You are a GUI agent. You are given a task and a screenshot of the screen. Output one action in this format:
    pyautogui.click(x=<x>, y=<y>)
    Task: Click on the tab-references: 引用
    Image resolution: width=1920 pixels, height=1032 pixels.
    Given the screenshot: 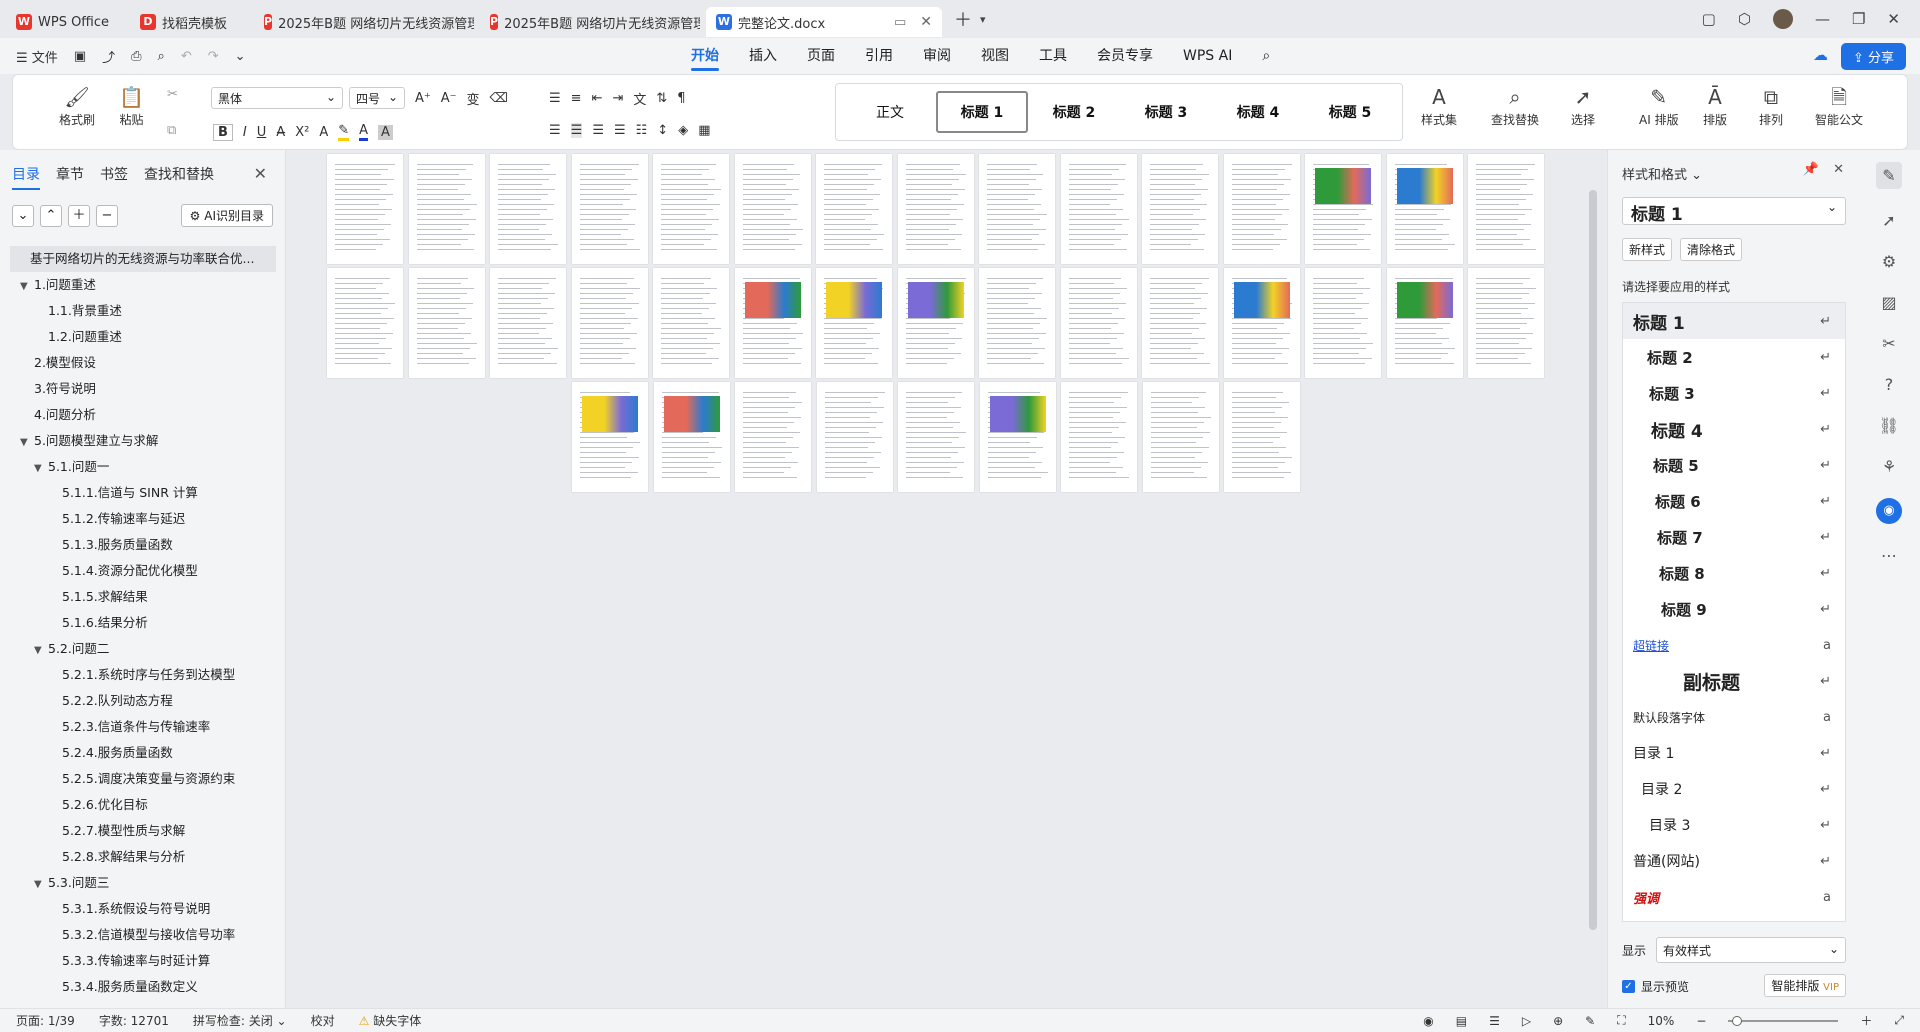 What is the action you would take?
    pyautogui.click(x=879, y=56)
    